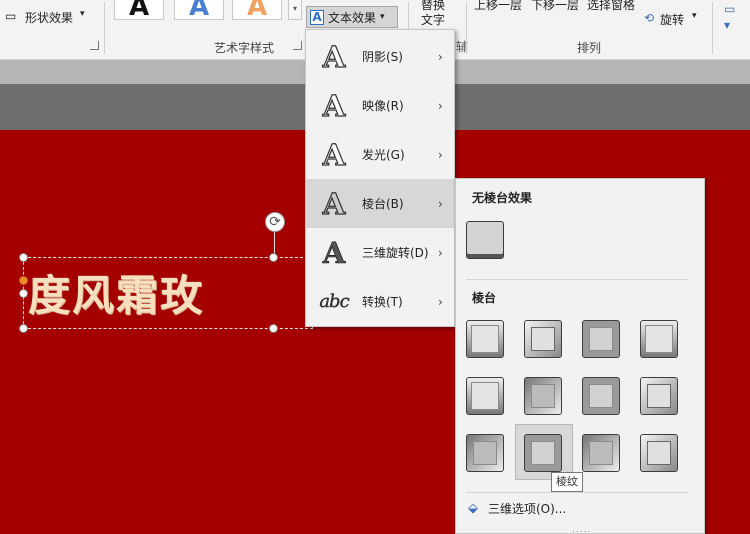 The image size is (750, 534). What do you see at coordinates (601, 396) in the screenshot?
I see `bevel-option-convex` at bounding box center [601, 396].